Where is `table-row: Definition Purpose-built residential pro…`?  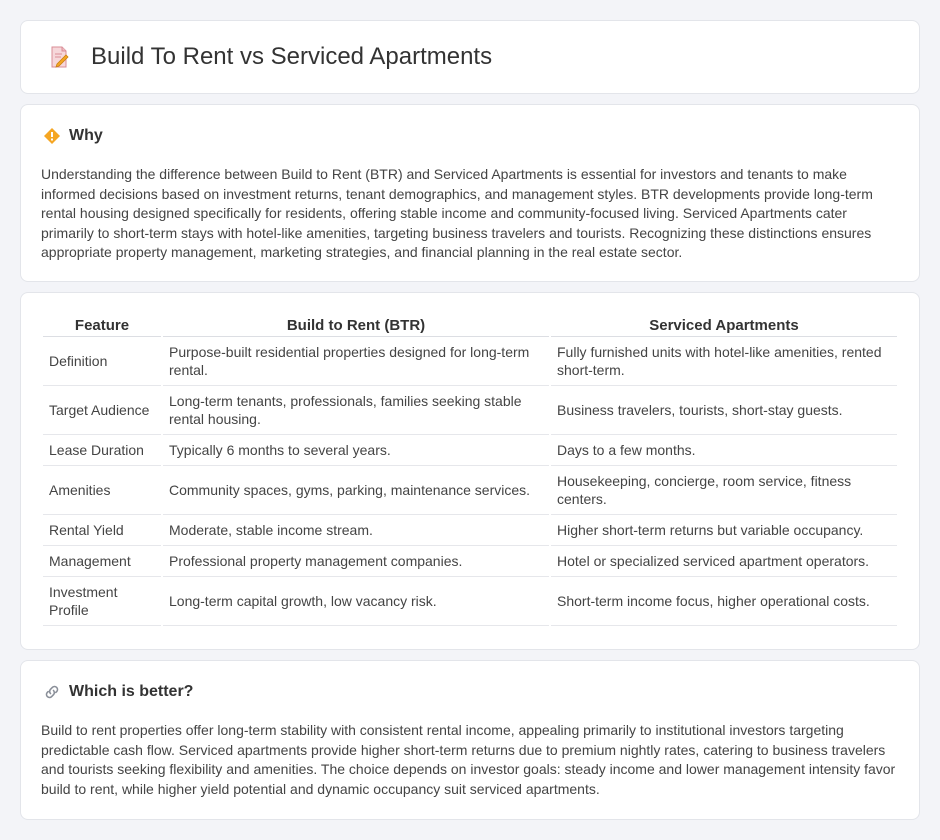 table-row: Definition Purpose-built residential pro… is located at coordinates (470, 361).